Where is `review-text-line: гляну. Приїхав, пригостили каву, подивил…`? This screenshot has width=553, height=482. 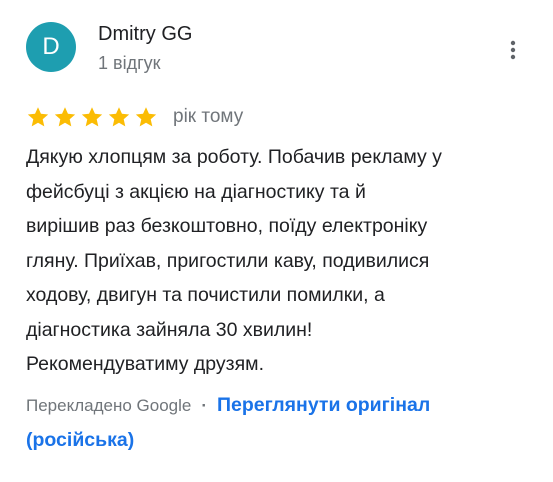 review-text-line: гляну. Приїхав, пригостили каву, подивил… is located at coordinates (228, 260).